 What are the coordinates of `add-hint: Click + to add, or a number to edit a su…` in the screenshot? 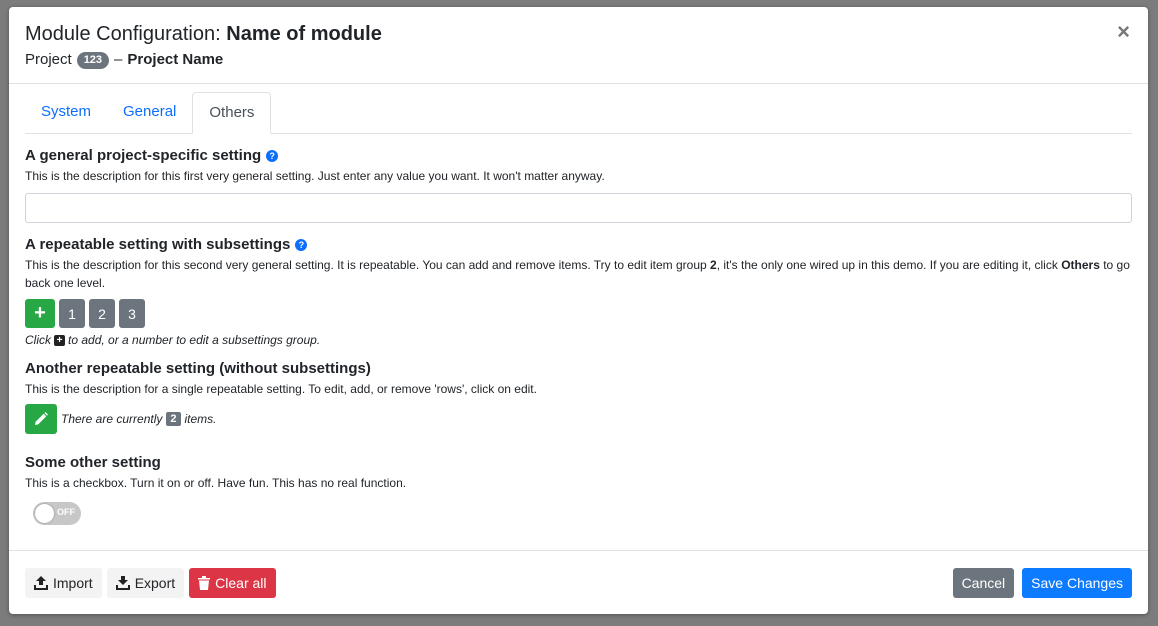 It's located at (578, 340).